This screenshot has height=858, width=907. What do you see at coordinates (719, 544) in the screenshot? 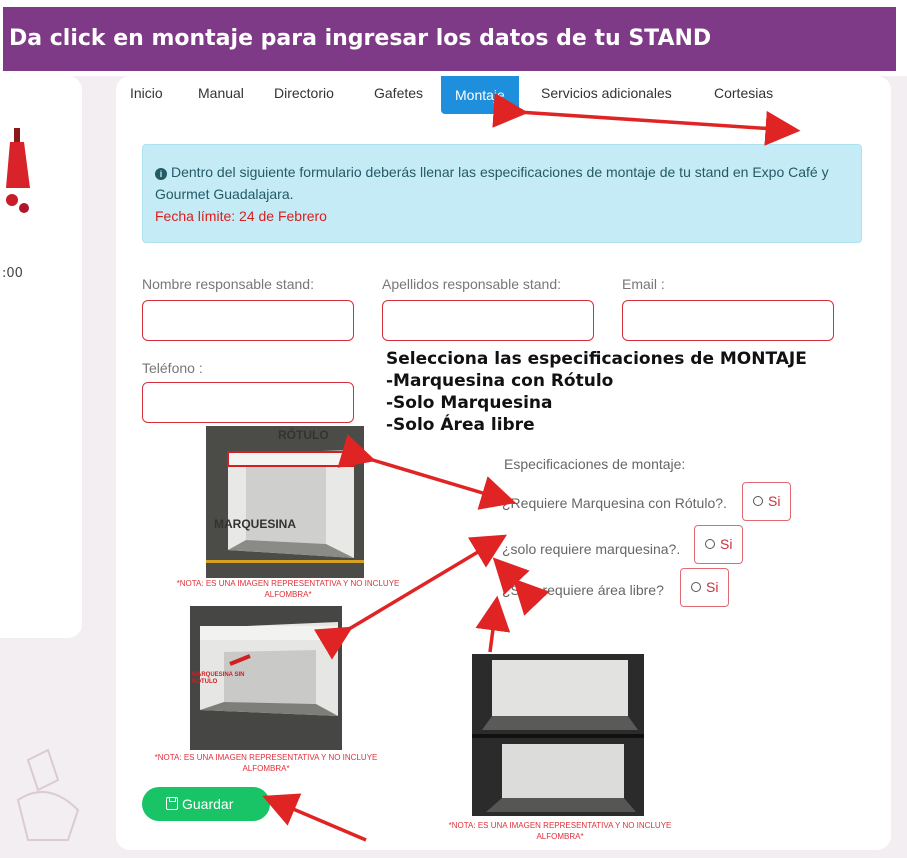
I see `option-solo-marquesina: Si` at bounding box center [719, 544].